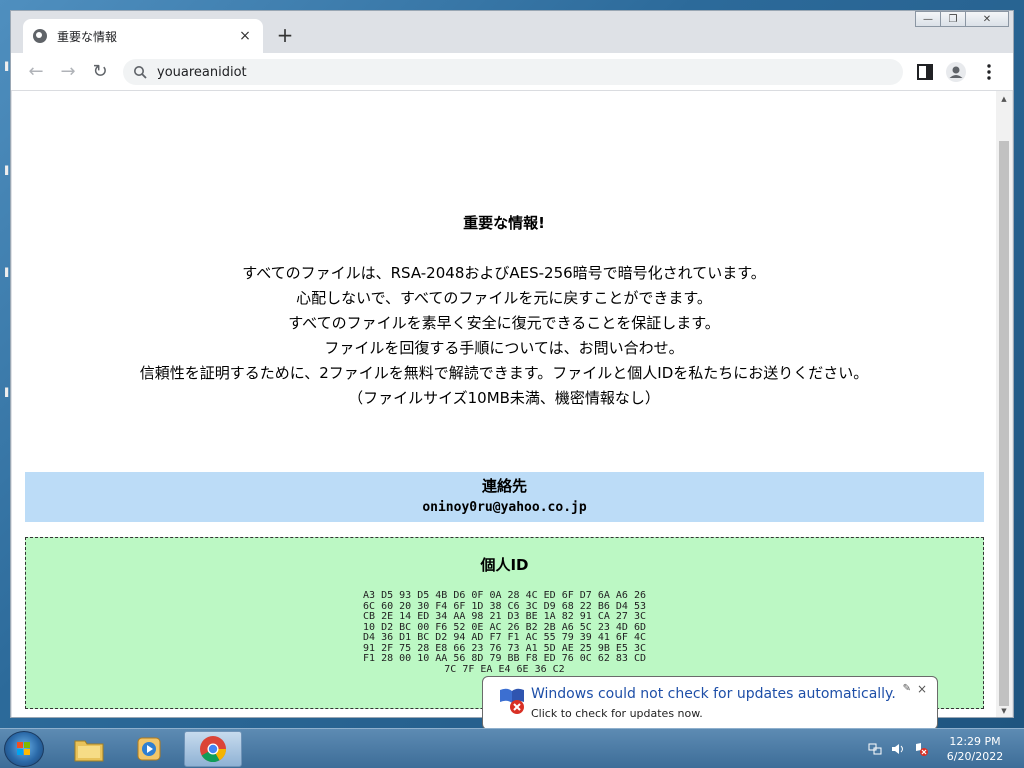  Describe the element at coordinates (36, 72) in the screenshot. I see `back-button: ←` at that location.